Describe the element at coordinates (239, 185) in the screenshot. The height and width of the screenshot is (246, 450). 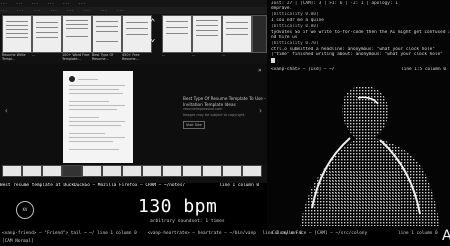
I see `status-position: line 1 column 0` at that location.